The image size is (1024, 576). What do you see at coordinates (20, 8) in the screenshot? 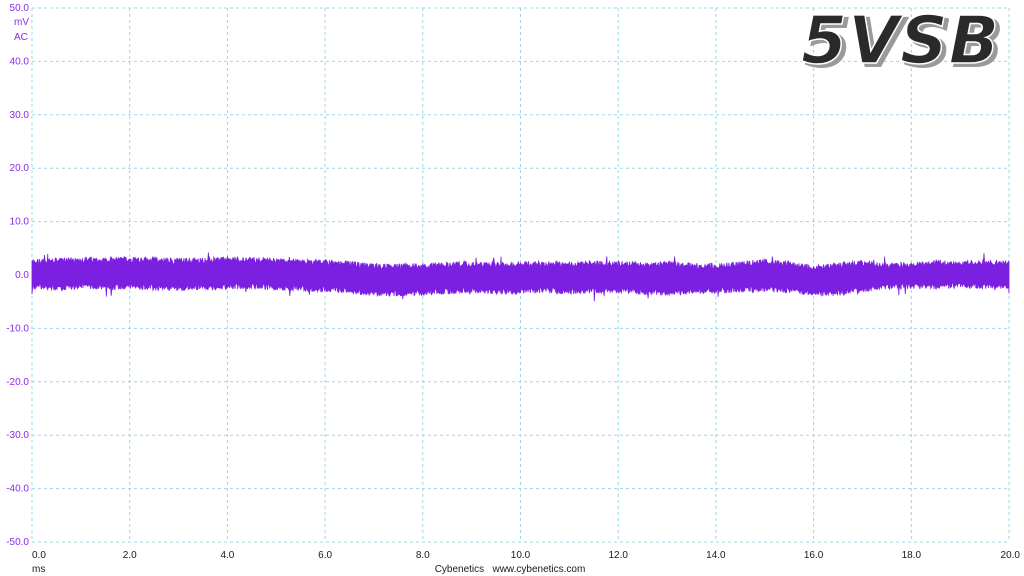
I see `y-tick-label: 50.0` at bounding box center [20, 8].